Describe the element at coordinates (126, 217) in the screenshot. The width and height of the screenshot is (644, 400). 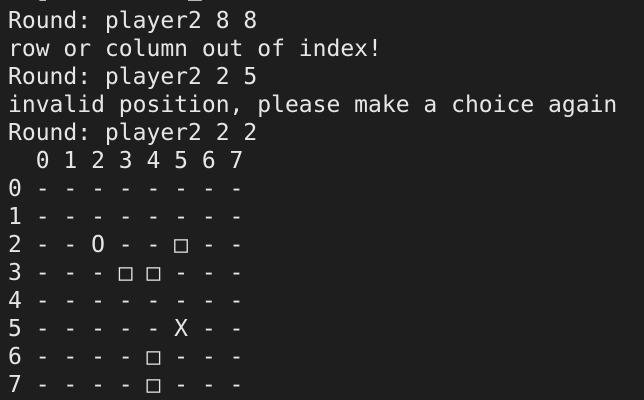
I see `board-row-1: 1 - - - - - - - -` at that location.